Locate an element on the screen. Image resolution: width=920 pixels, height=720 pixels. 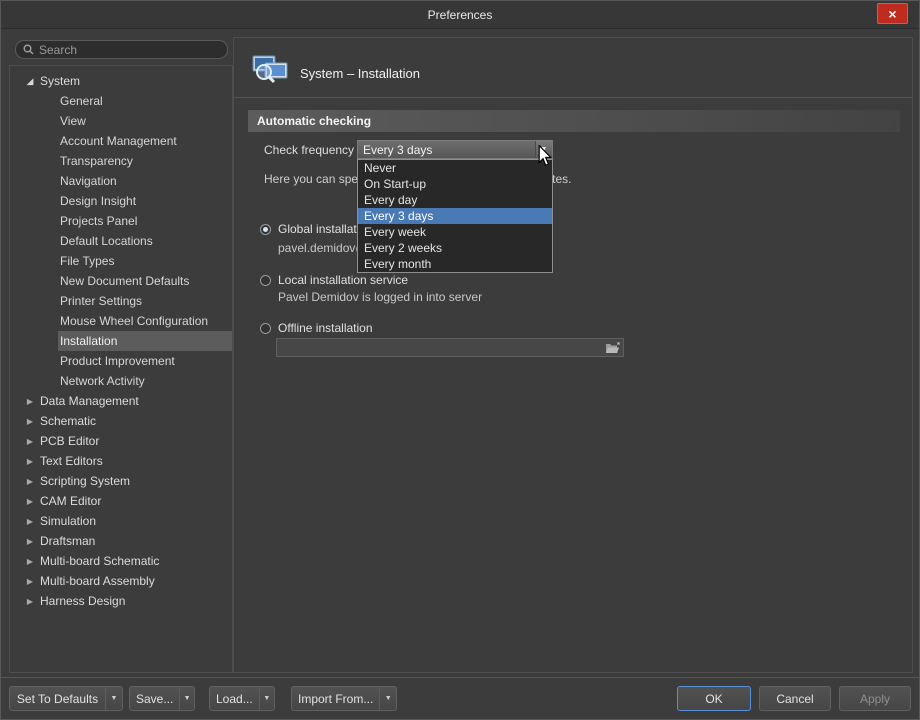
sidebar-item-draftsman: ▶ Draftsman is located at coordinates (121, 541).